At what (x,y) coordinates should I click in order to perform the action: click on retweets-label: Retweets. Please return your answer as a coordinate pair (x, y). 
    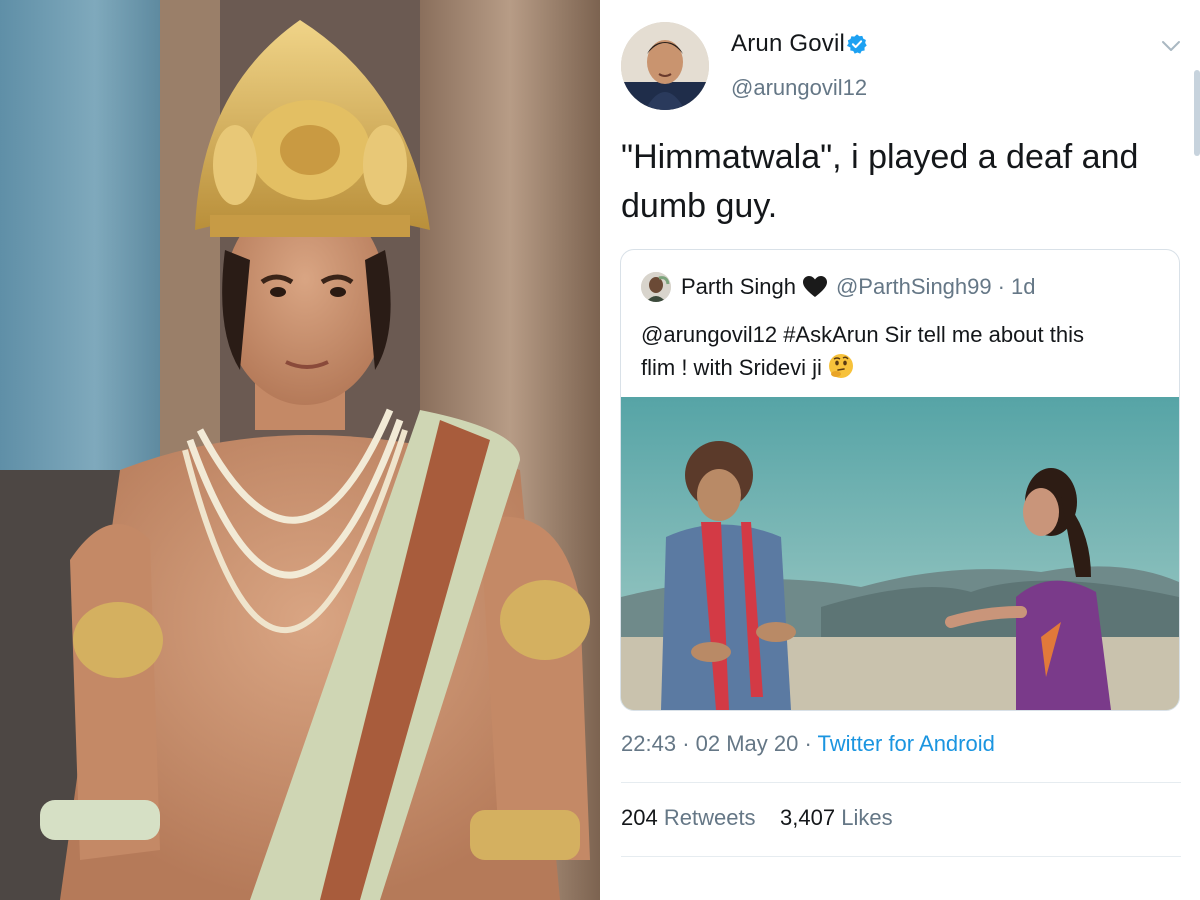
    Looking at the image, I should click on (709, 817).